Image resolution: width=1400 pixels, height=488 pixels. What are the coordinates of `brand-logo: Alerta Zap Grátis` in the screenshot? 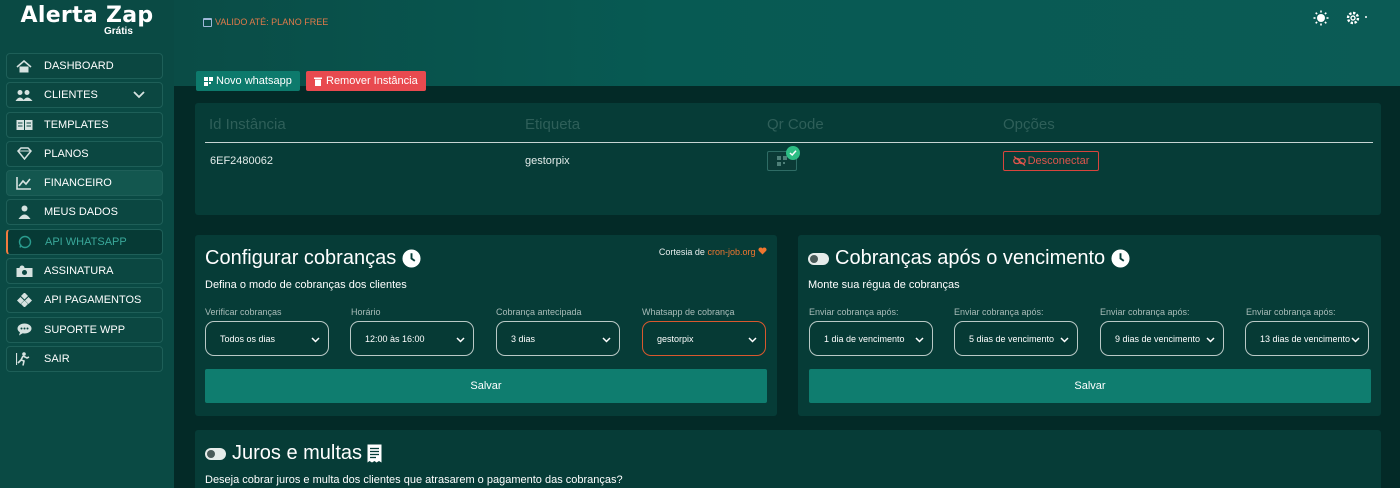 It's located at (87, 25).